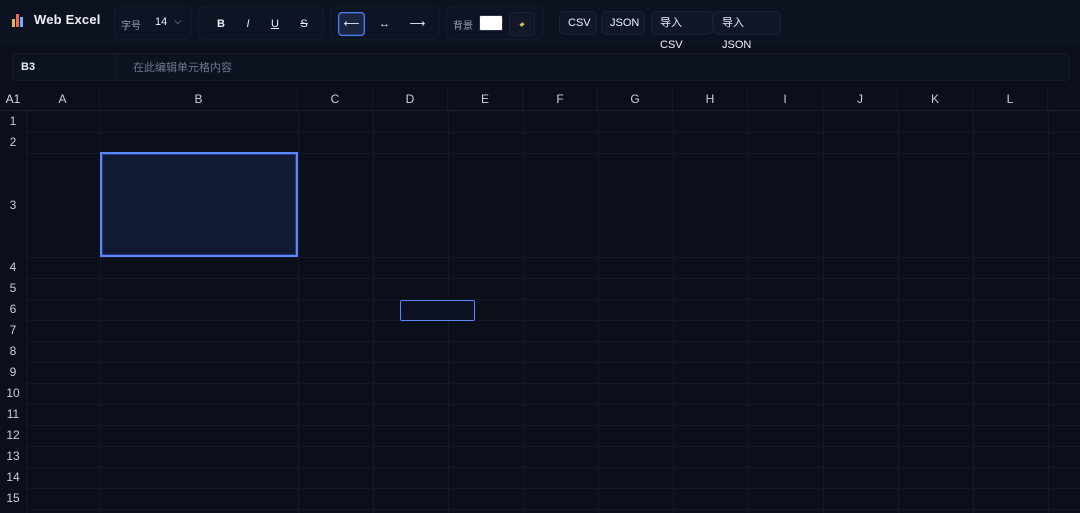 The image size is (1080, 513). I want to click on import-json-button: 导入JSON, so click(747, 31).